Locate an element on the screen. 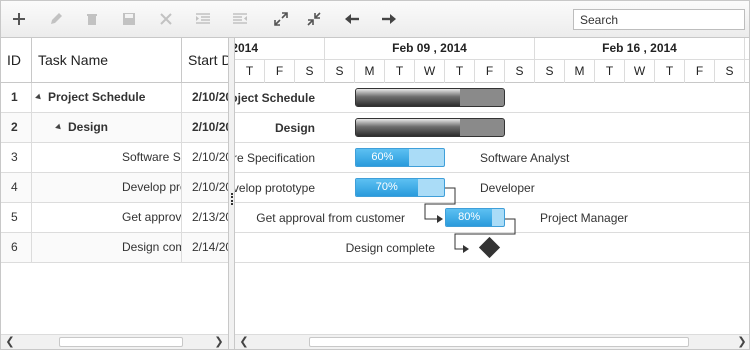 The image size is (750, 350). column-header-start-date: Start Date is located at coordinates (205, 60).